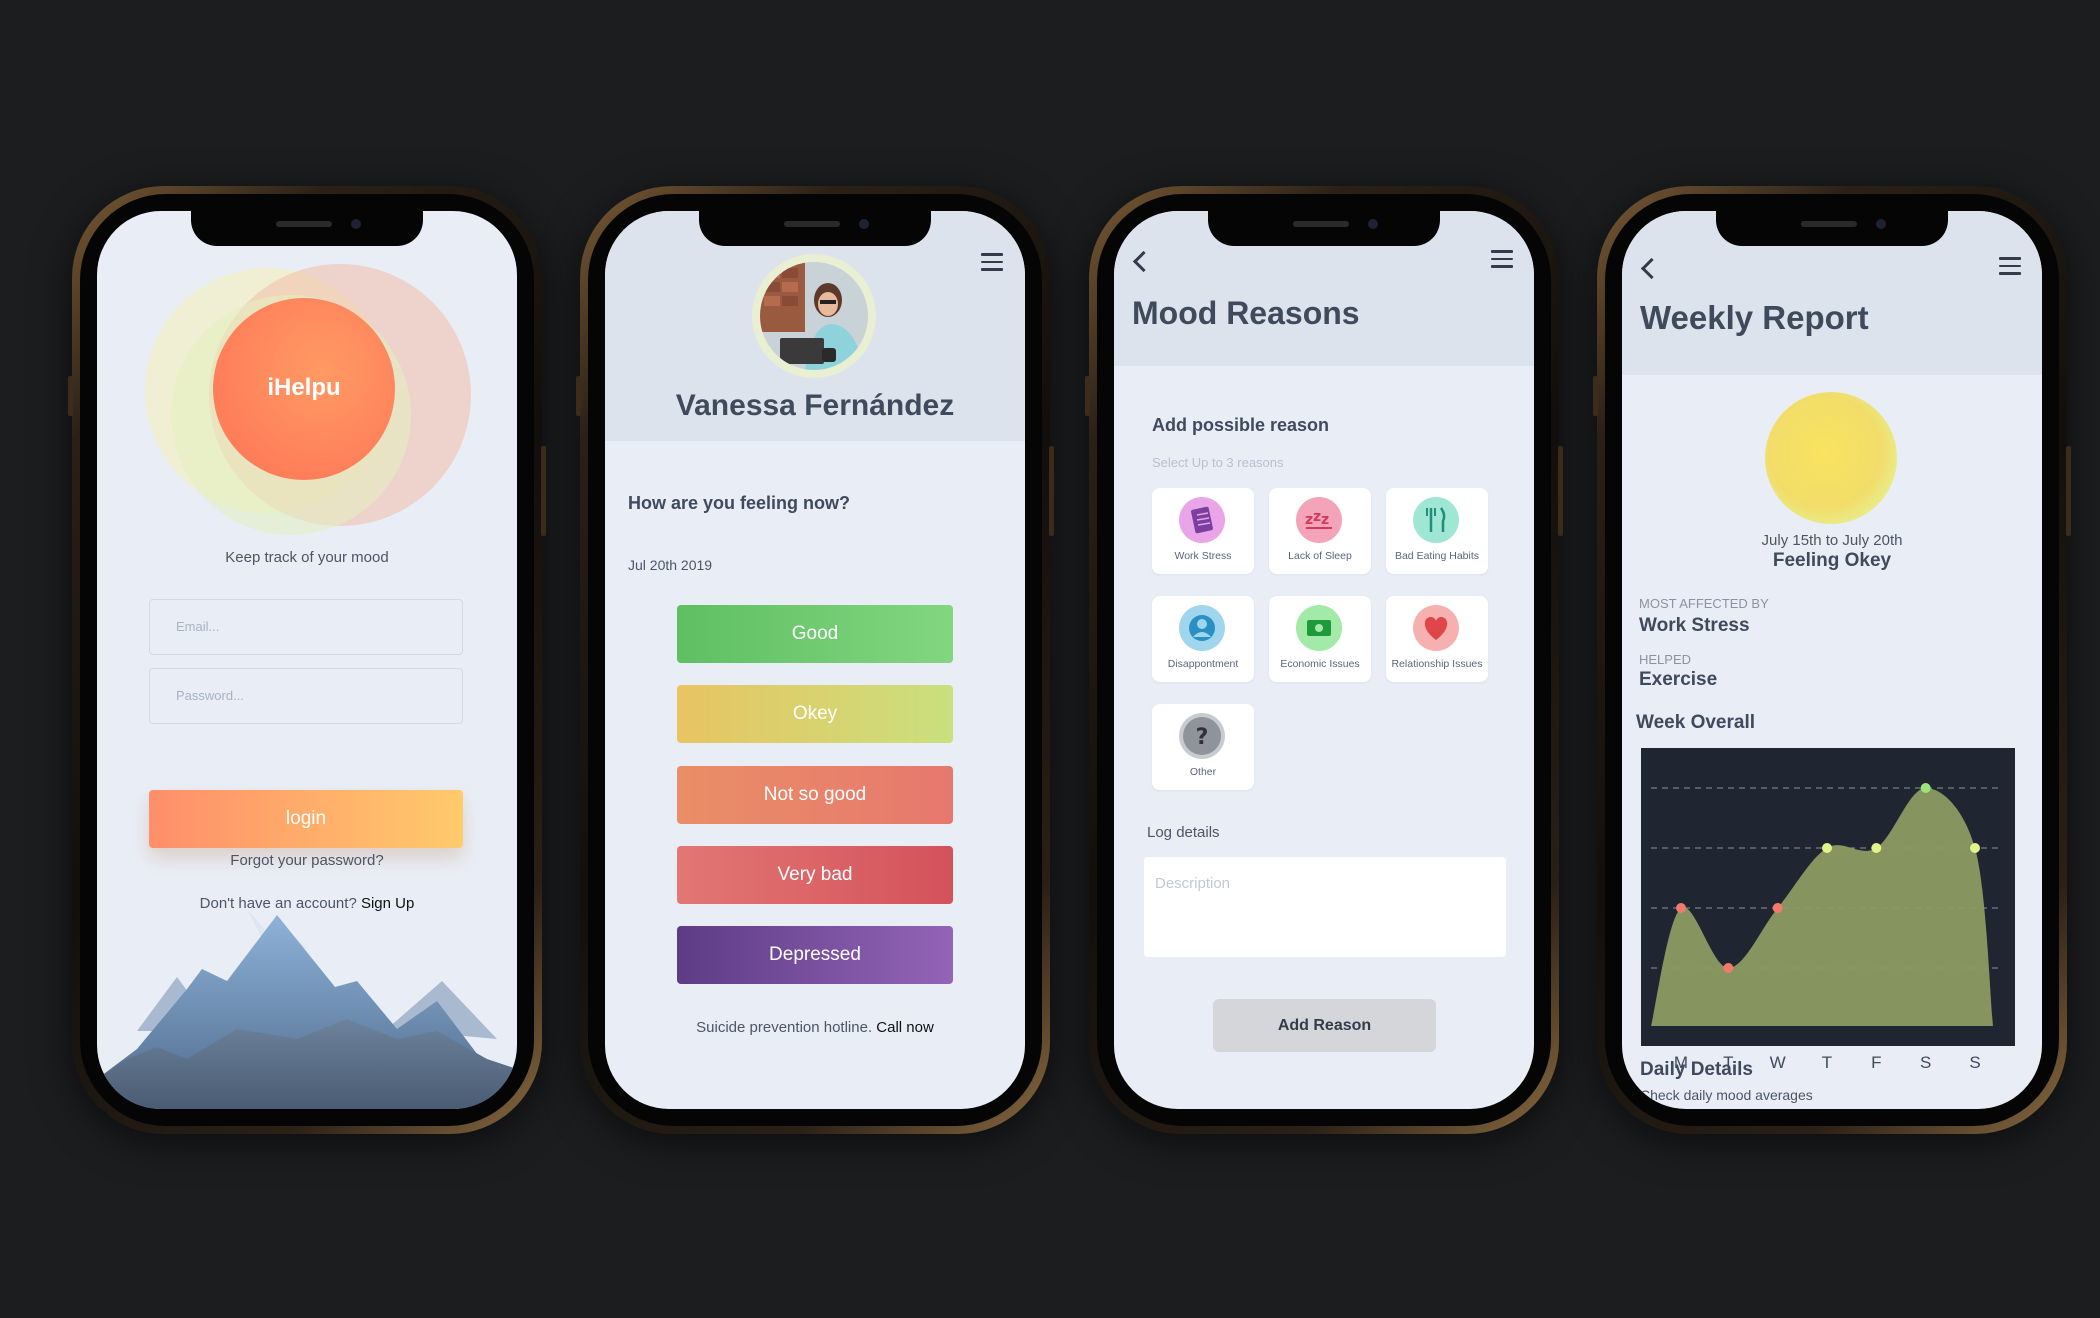 This screenshot has height=1318, width=2100. Describe the element at coordinates (1325, 907) in the screenshot. I see `description-field: Description` at that location.